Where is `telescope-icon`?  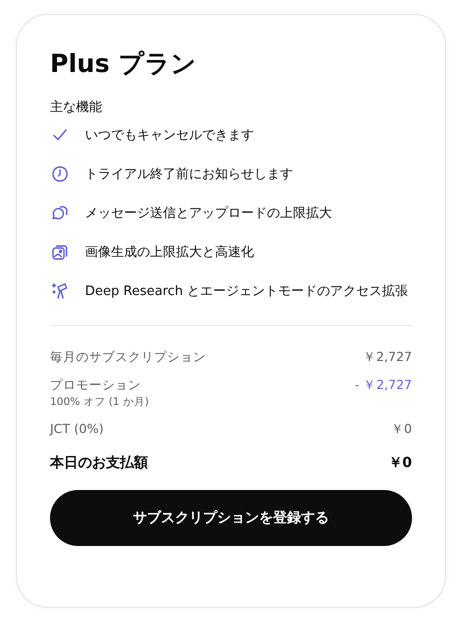 telescope-icon is located at coordinates (60, 291).